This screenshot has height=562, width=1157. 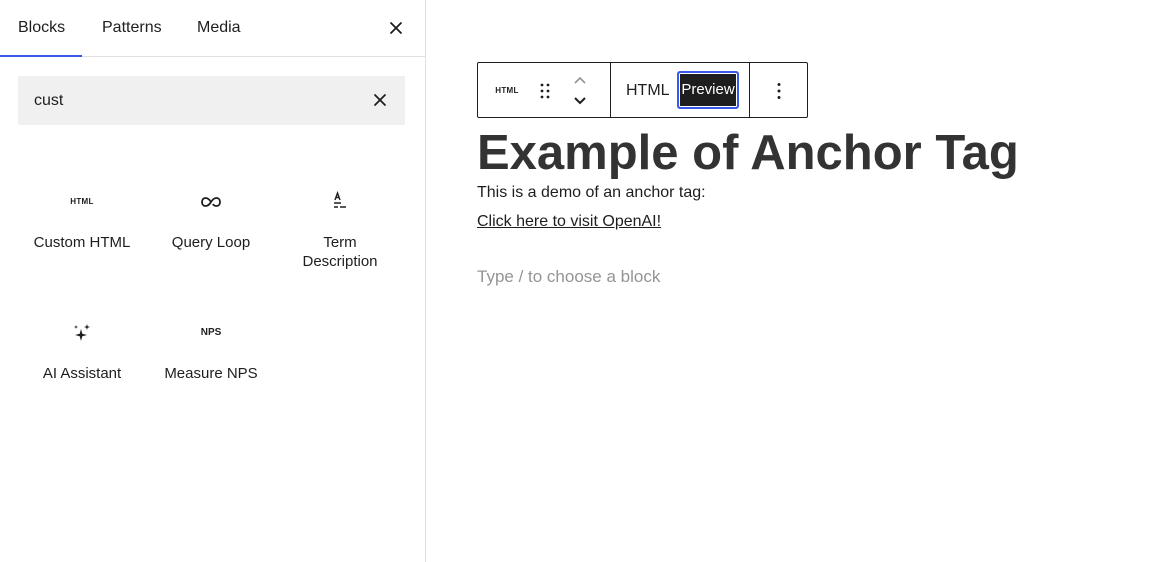 I want to click on block-toolbar-group-parent: HTML, so click(x=544, y=90).